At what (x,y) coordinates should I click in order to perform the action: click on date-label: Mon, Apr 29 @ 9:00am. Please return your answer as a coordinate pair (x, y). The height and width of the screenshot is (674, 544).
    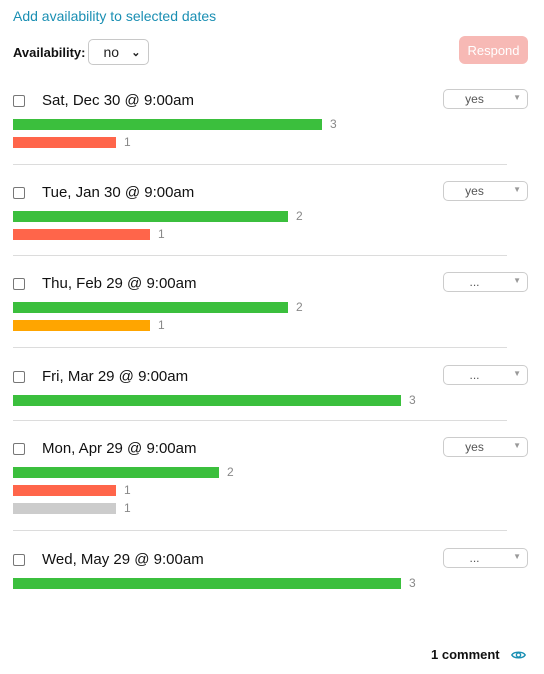
    Looking at the image, I should click on (119, 448).